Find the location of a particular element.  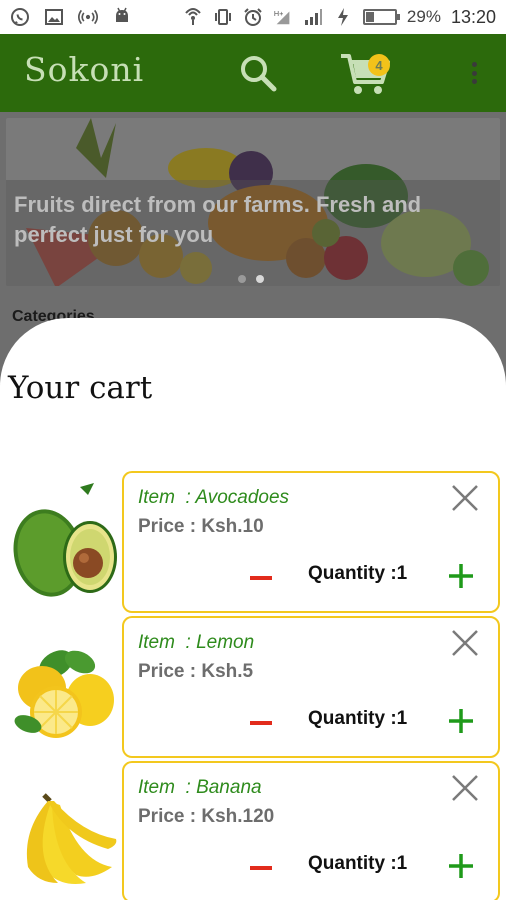

avocado-icon is located at coordinates (64, 541).